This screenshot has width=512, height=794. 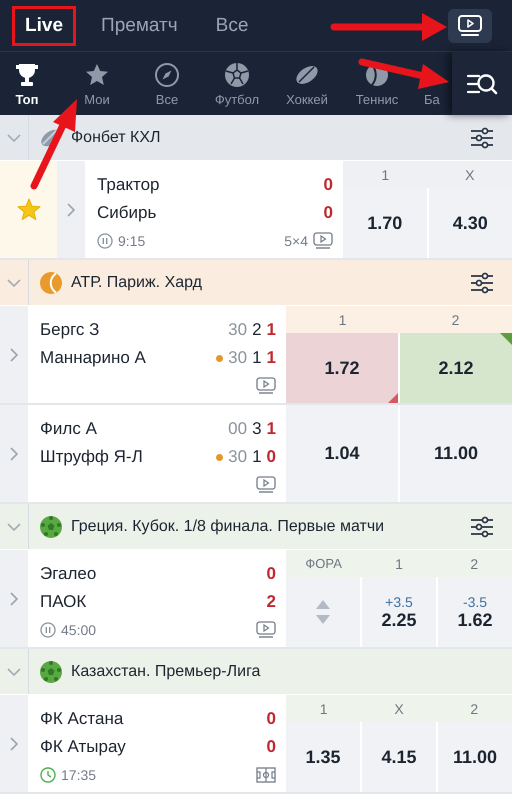 What do you see at coordinates (323, 757) in the screenshot?
I see `odds-button: 1.35` at bounding box center [323, 757].